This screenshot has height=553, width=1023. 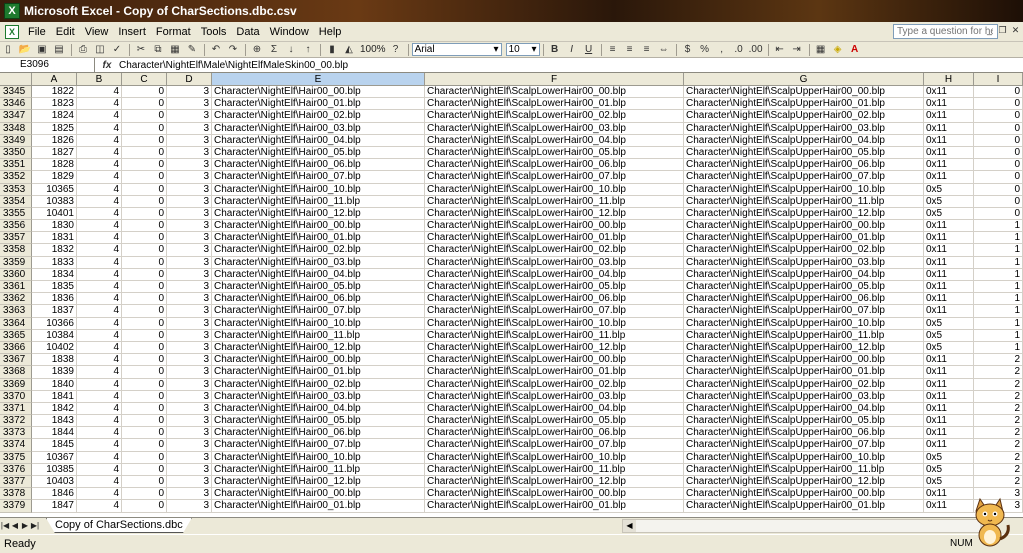 What do you see at coordinates (54, 506) in the screenshot?
I see `cell-a: 1847` at bounding box center [54, 506].